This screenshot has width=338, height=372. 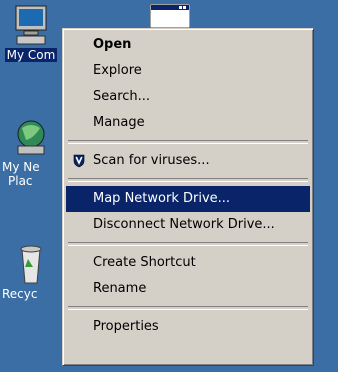 What do you see at coordinates (31, 25) in the screenshot?
I see `computer-icon` at bounding box center [31, 25].